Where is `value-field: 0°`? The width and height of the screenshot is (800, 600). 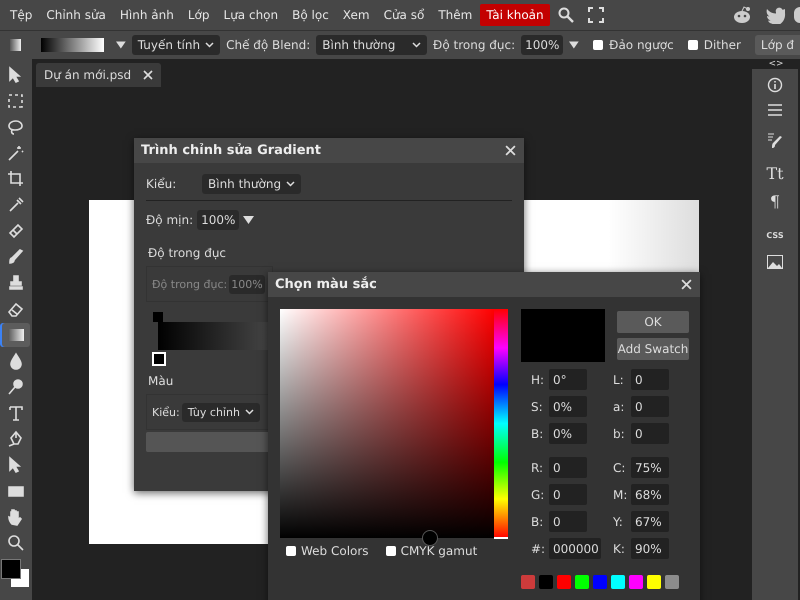 value-field: 0° is located at coordinates (568, 379).